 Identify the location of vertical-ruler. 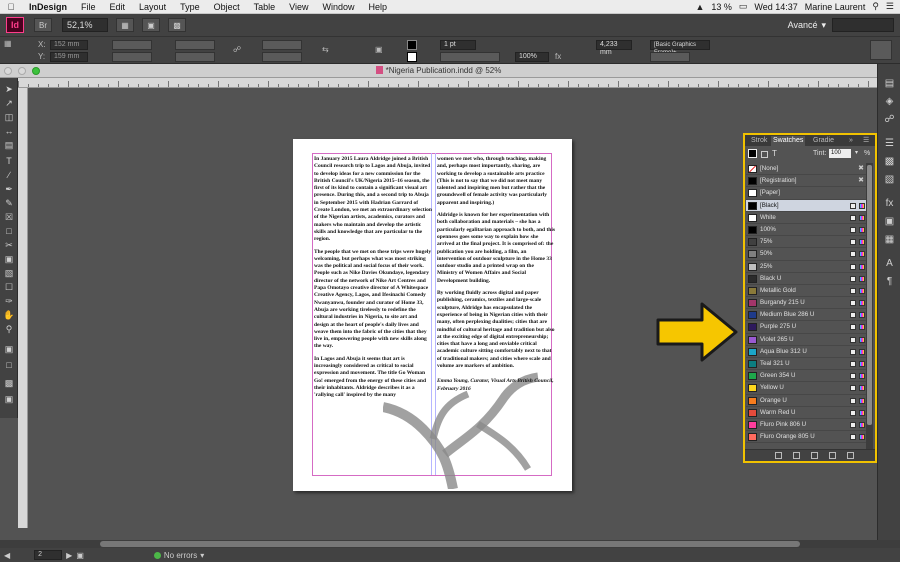
(23, 308).